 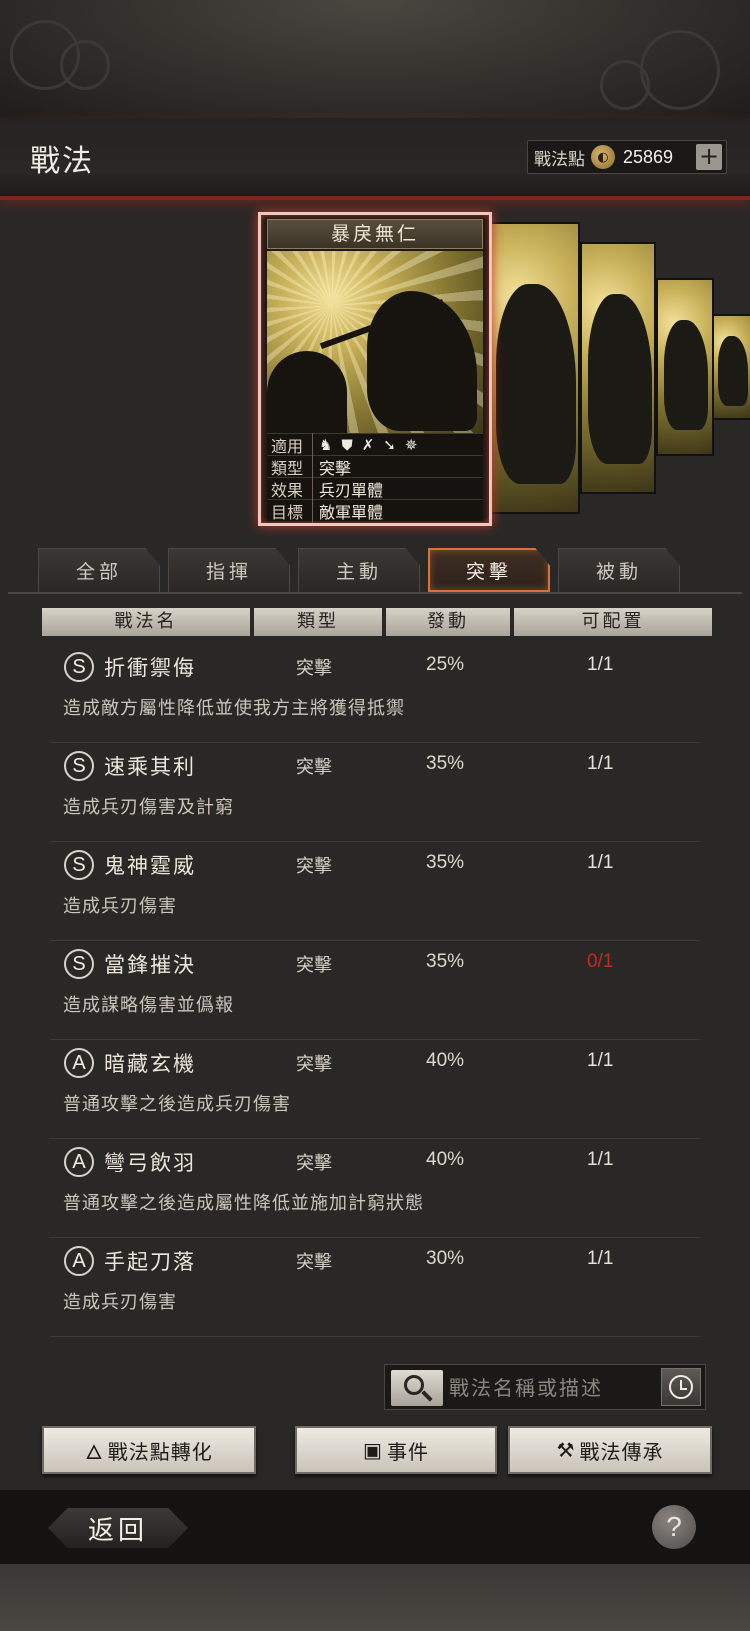 What do you see at coordinates (375, 234) in the screenshot?
I see `card-title: 暴戾無仁` at bounding box center [375, 234].